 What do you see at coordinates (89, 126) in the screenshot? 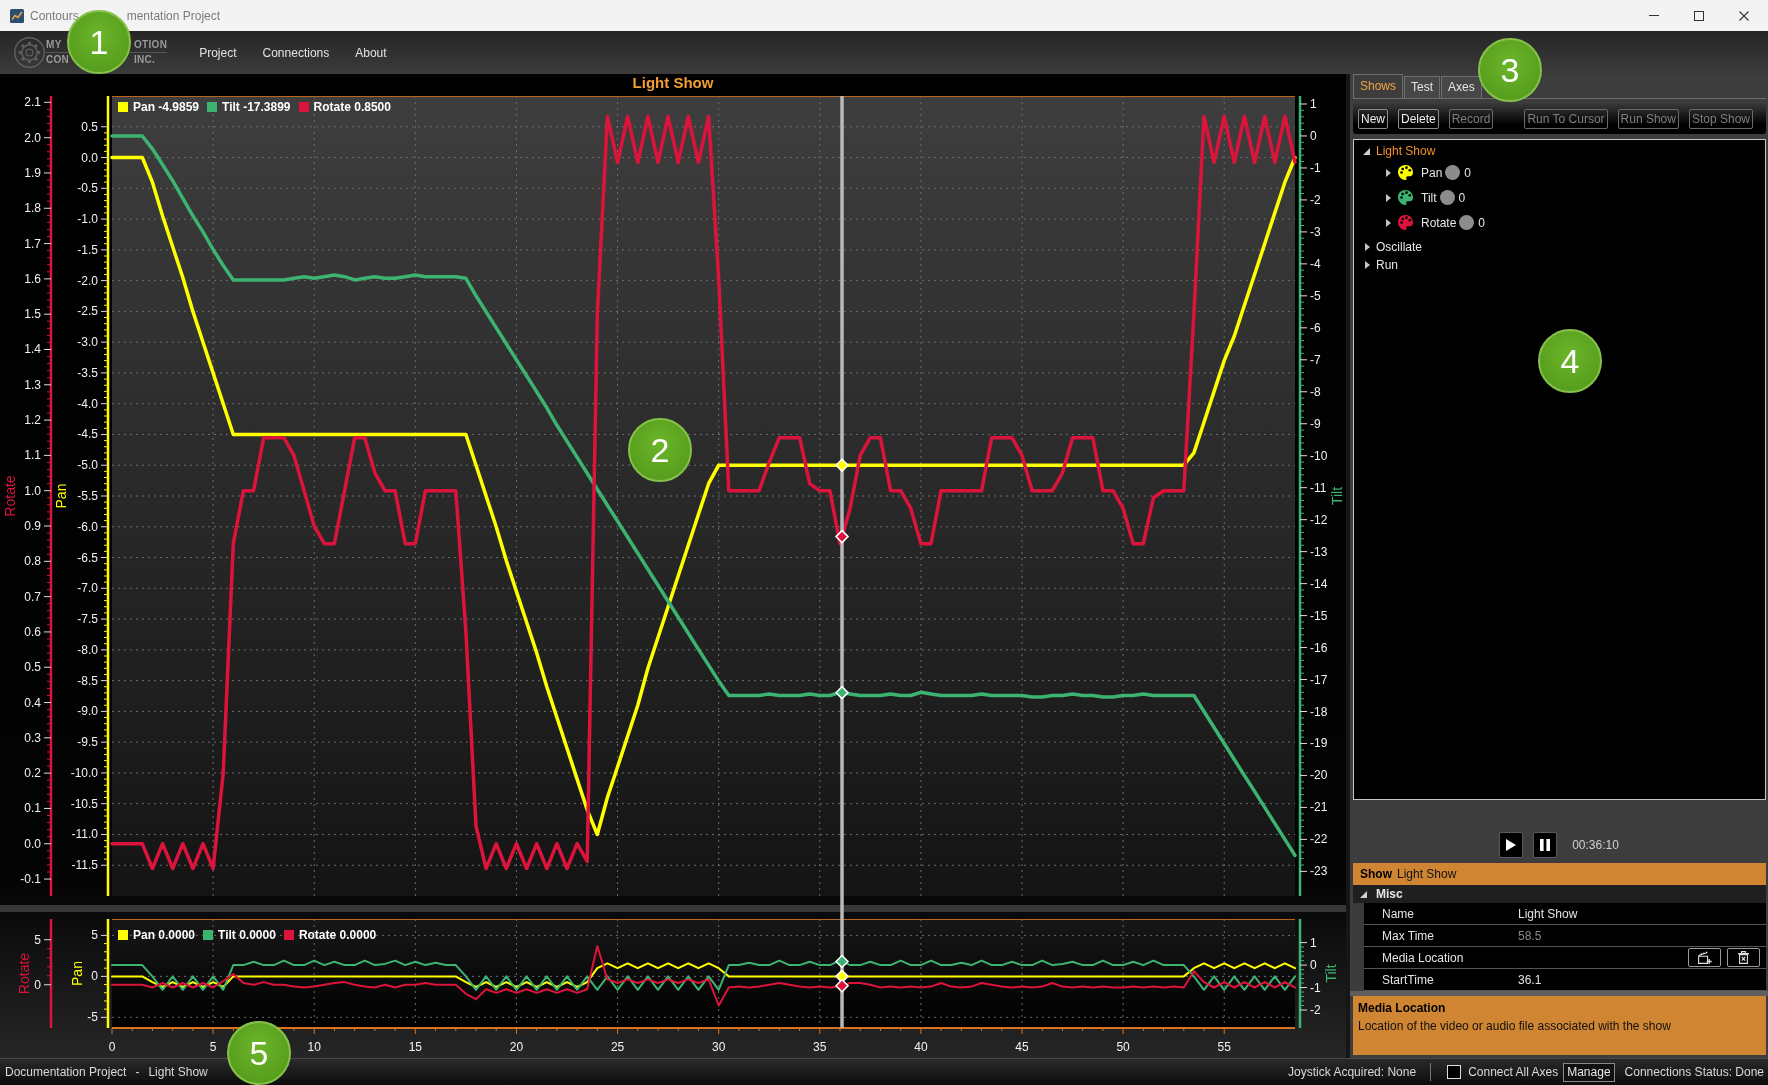
I see `axis-tick-label: 0.5` at bounding box center [89, 126].